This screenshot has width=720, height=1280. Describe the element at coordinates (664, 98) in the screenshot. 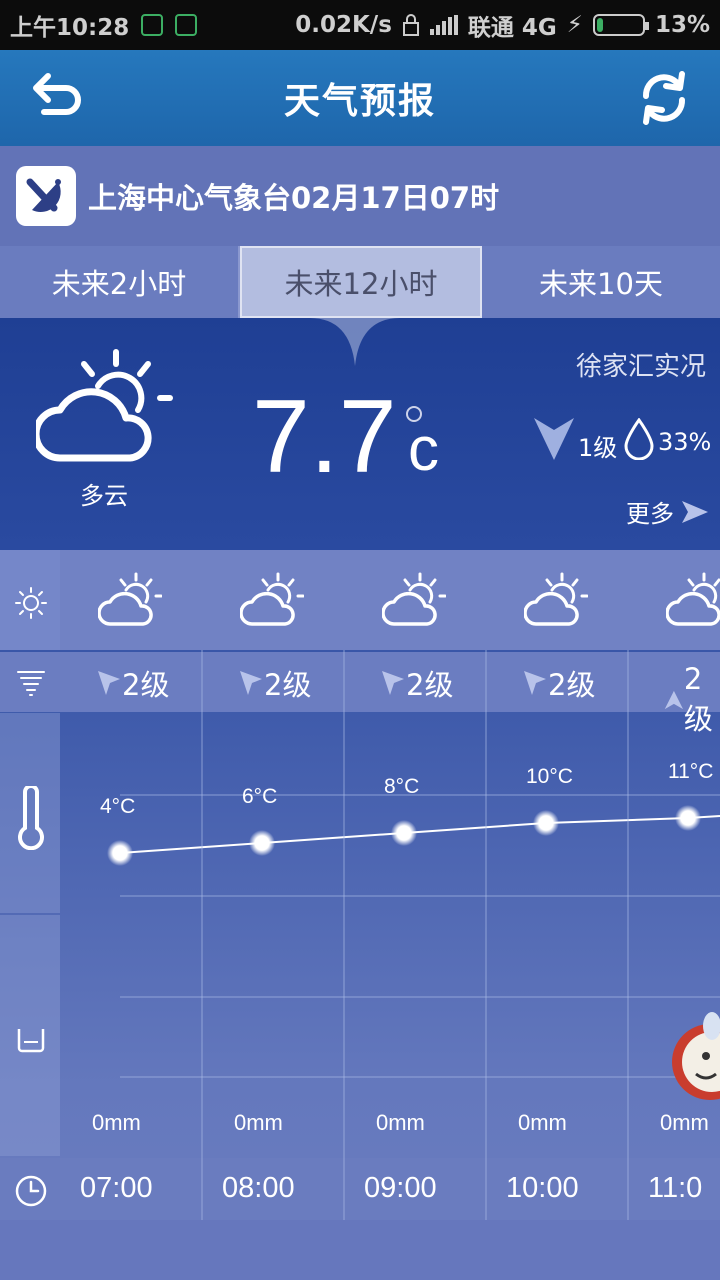

I see `refresh-icon` at that location.